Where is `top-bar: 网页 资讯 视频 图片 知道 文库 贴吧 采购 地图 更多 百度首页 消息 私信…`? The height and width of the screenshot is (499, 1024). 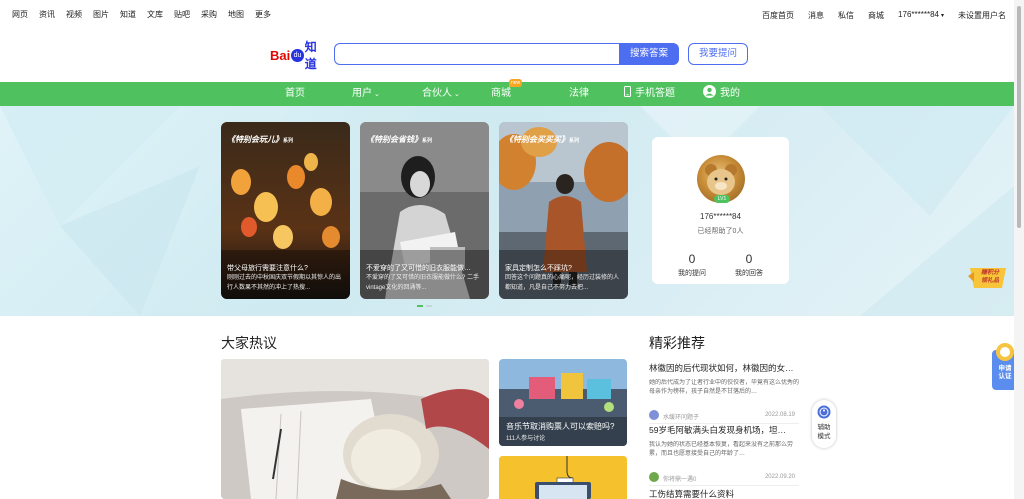
top-bar: 网页 资讯 视频 图片 知道 文库 贴吧 采购 地图 更多 百度首页 消息 私信… is located at coordinates (507, 14).